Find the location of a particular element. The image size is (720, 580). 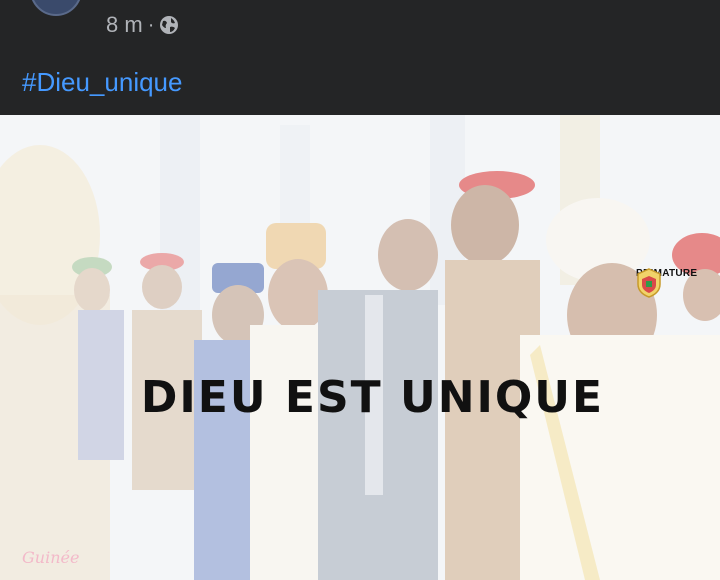

primature-logo: PRIMATURE is located at coordinates (666, 283).